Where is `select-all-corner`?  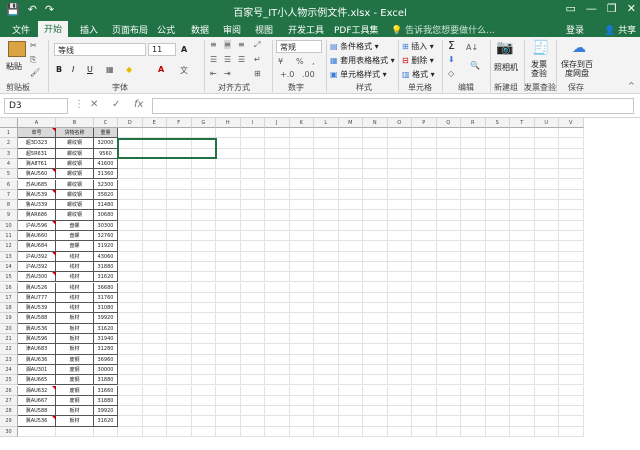
select-all-corner is located at coordinates (9, 123).